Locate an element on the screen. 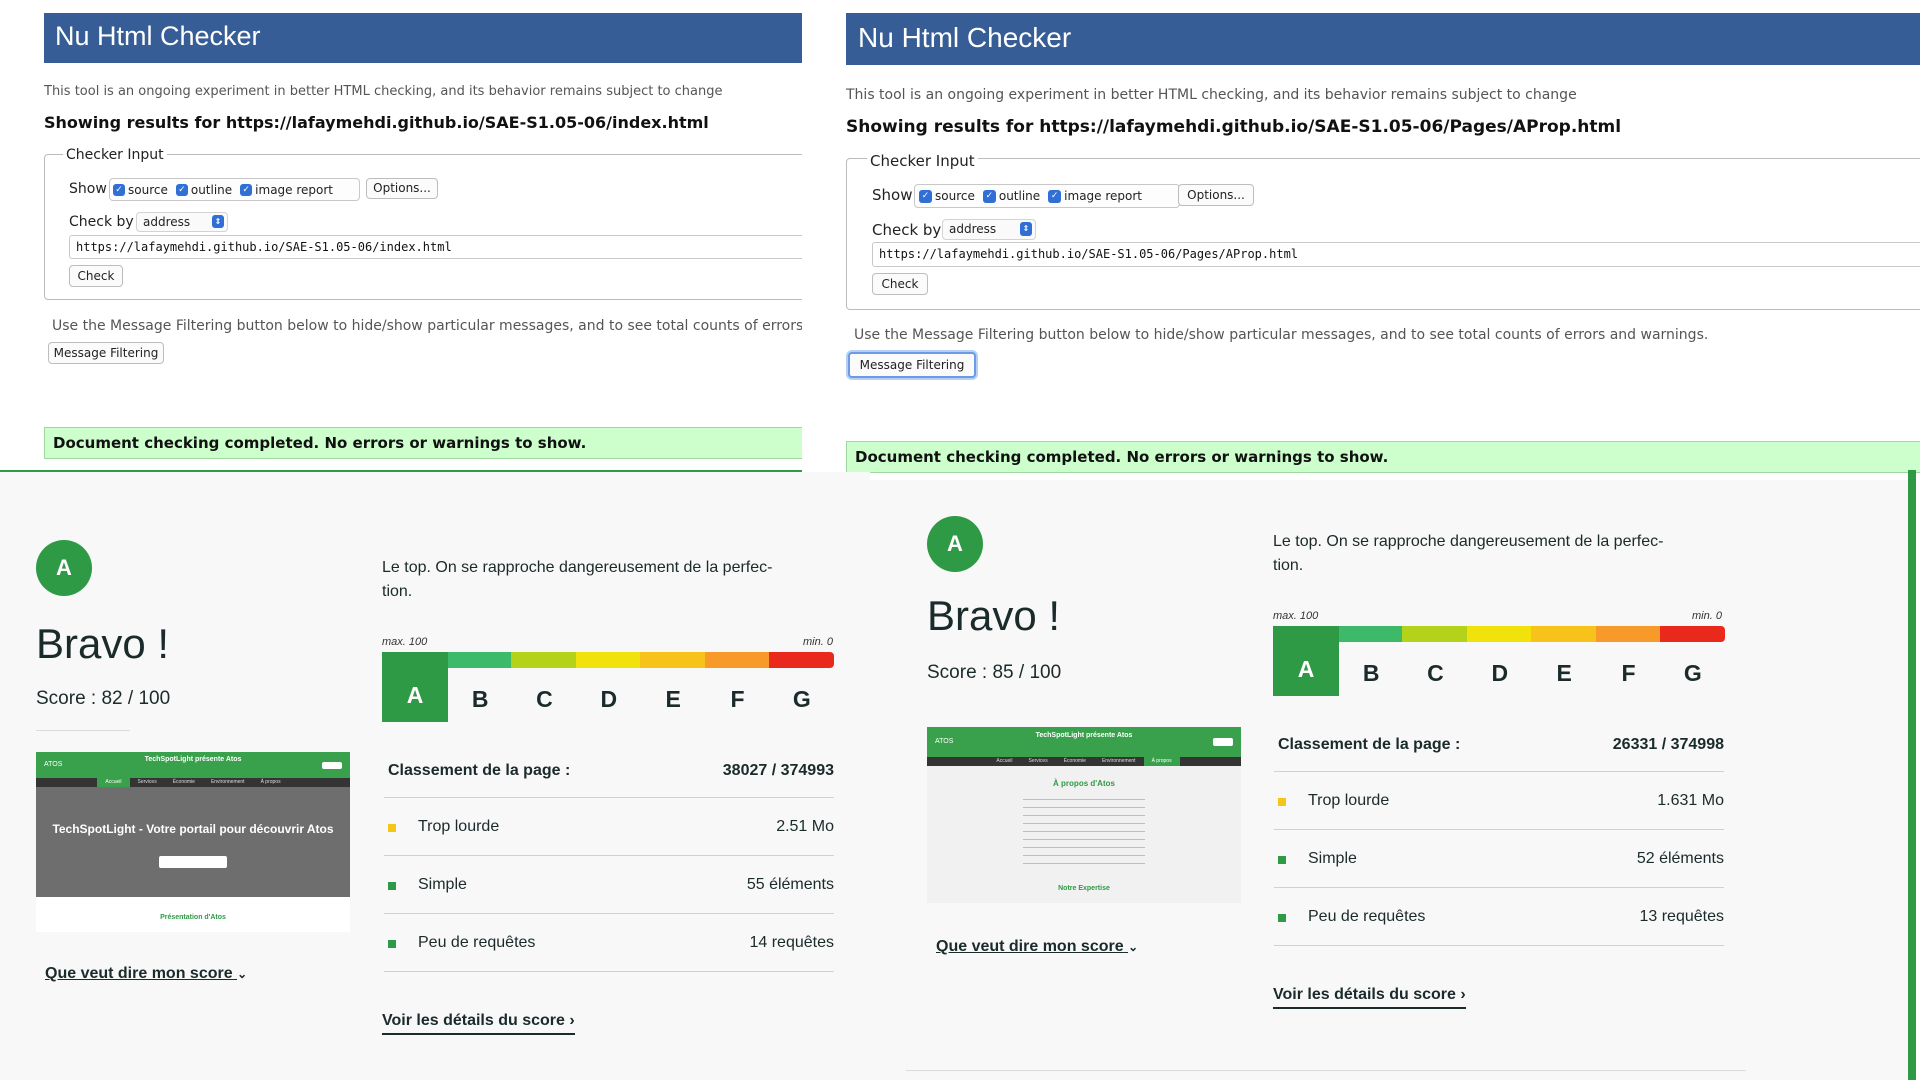  scale-min-label: min. 0 is located at coordinates (1707, 616).